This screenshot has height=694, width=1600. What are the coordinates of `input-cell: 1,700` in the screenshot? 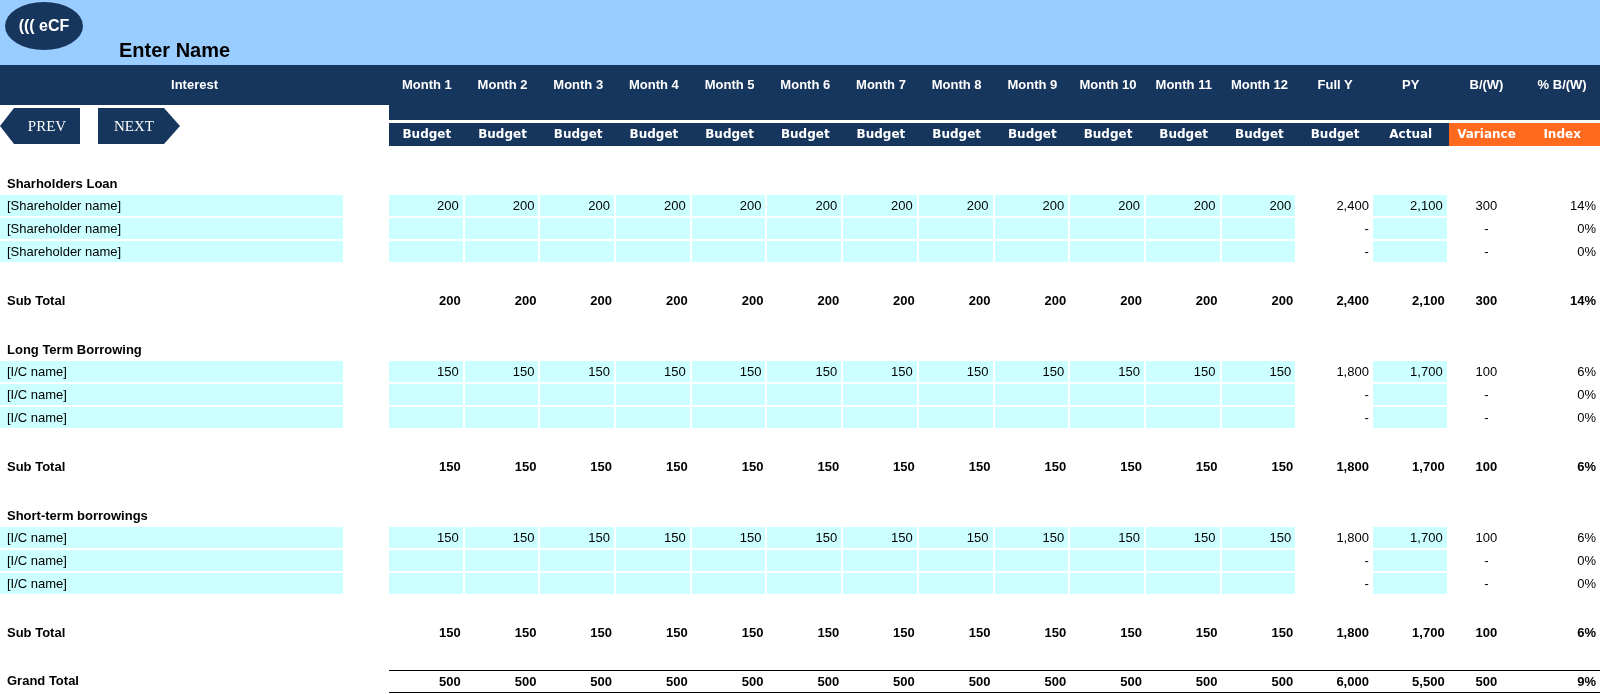 It's located at (1410, 538).